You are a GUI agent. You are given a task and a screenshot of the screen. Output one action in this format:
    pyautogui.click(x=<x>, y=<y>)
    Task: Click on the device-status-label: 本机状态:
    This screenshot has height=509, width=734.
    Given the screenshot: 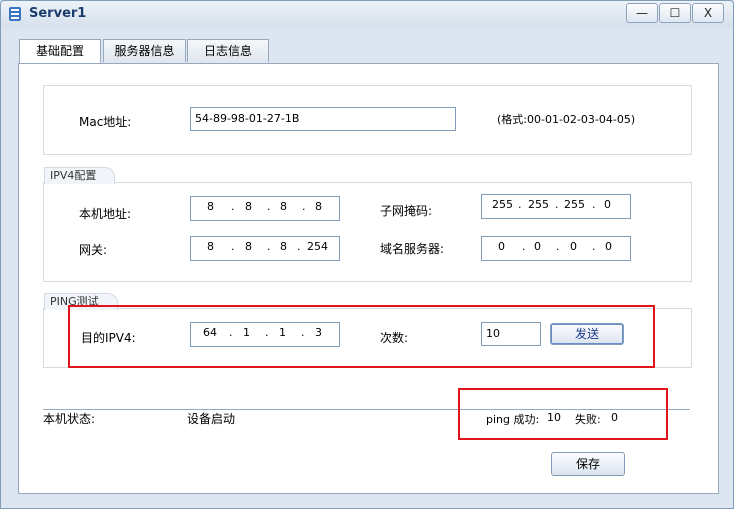 What is the action you would take?
    pyautogui.click(x=69, y=419)
    